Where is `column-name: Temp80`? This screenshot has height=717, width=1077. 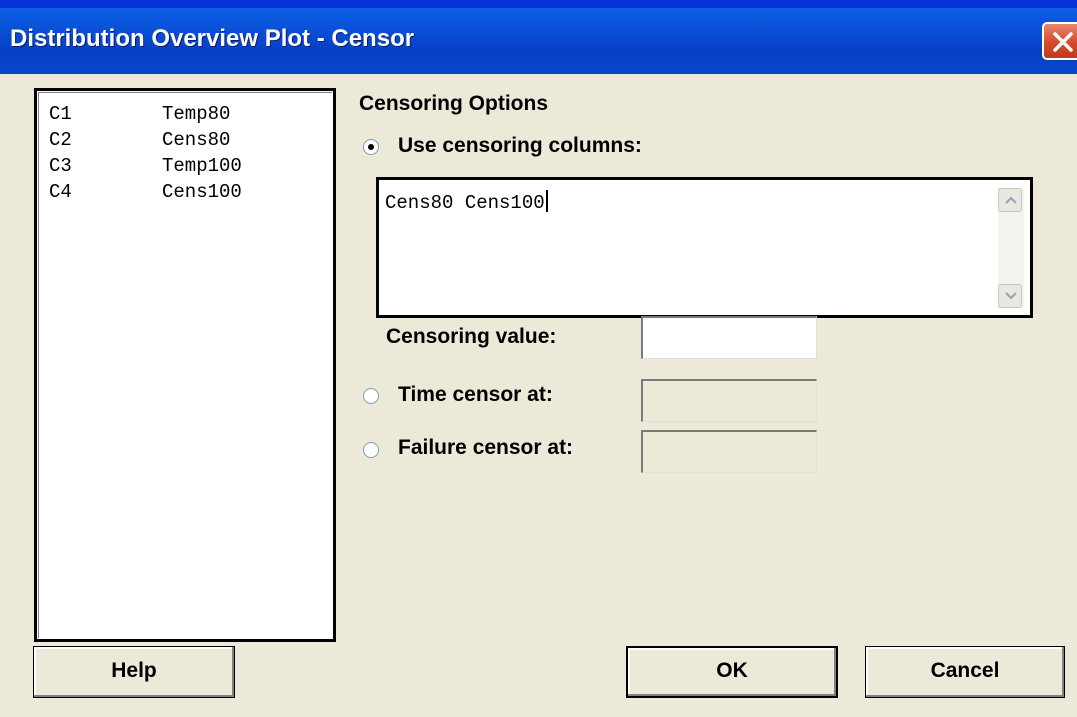
column-name: Temp80 is located at coordinates (196, 114).